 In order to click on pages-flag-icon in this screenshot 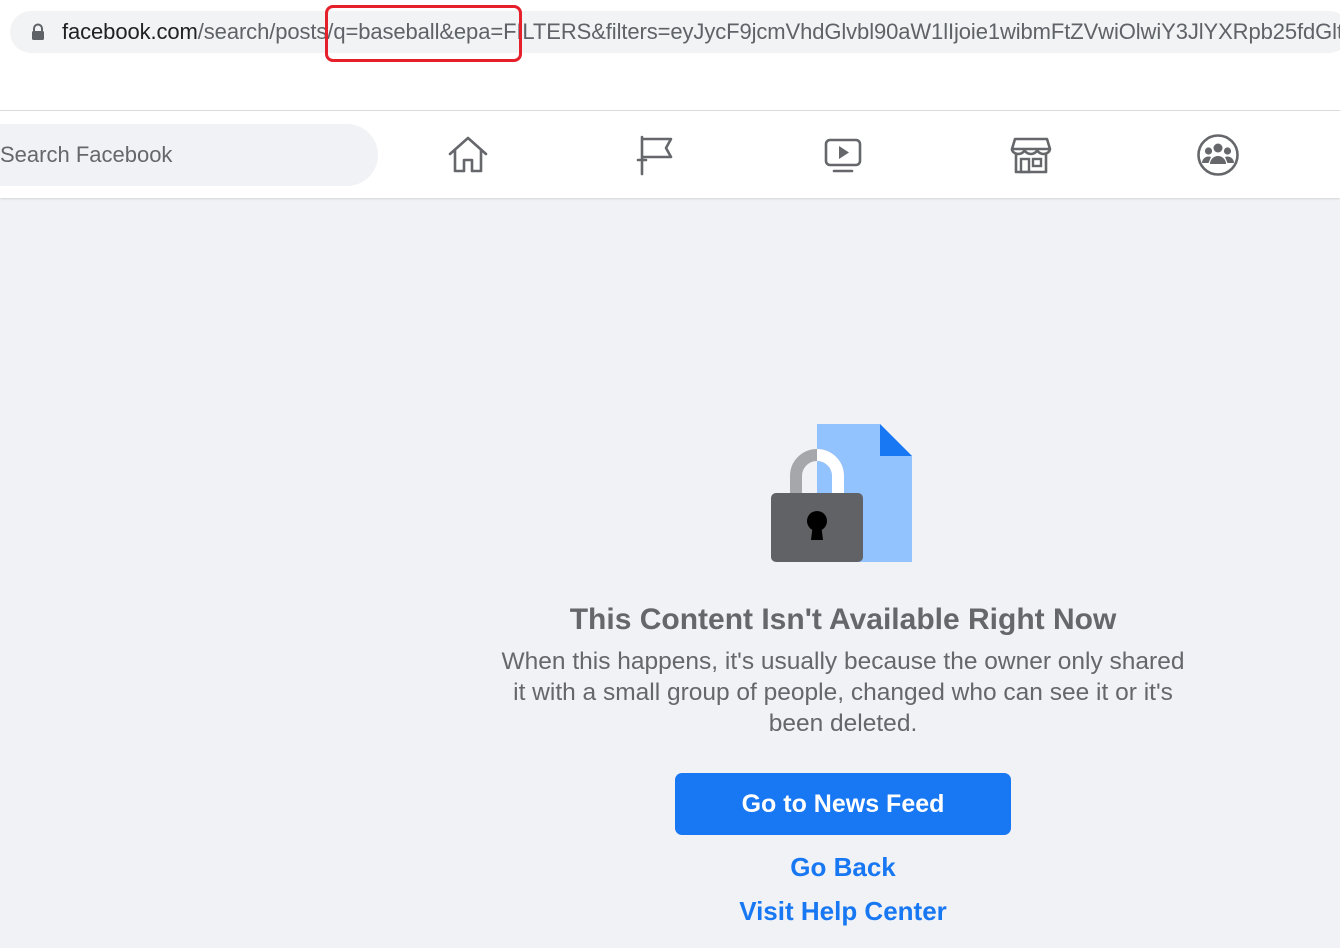, I will do `click(656, 155)`.